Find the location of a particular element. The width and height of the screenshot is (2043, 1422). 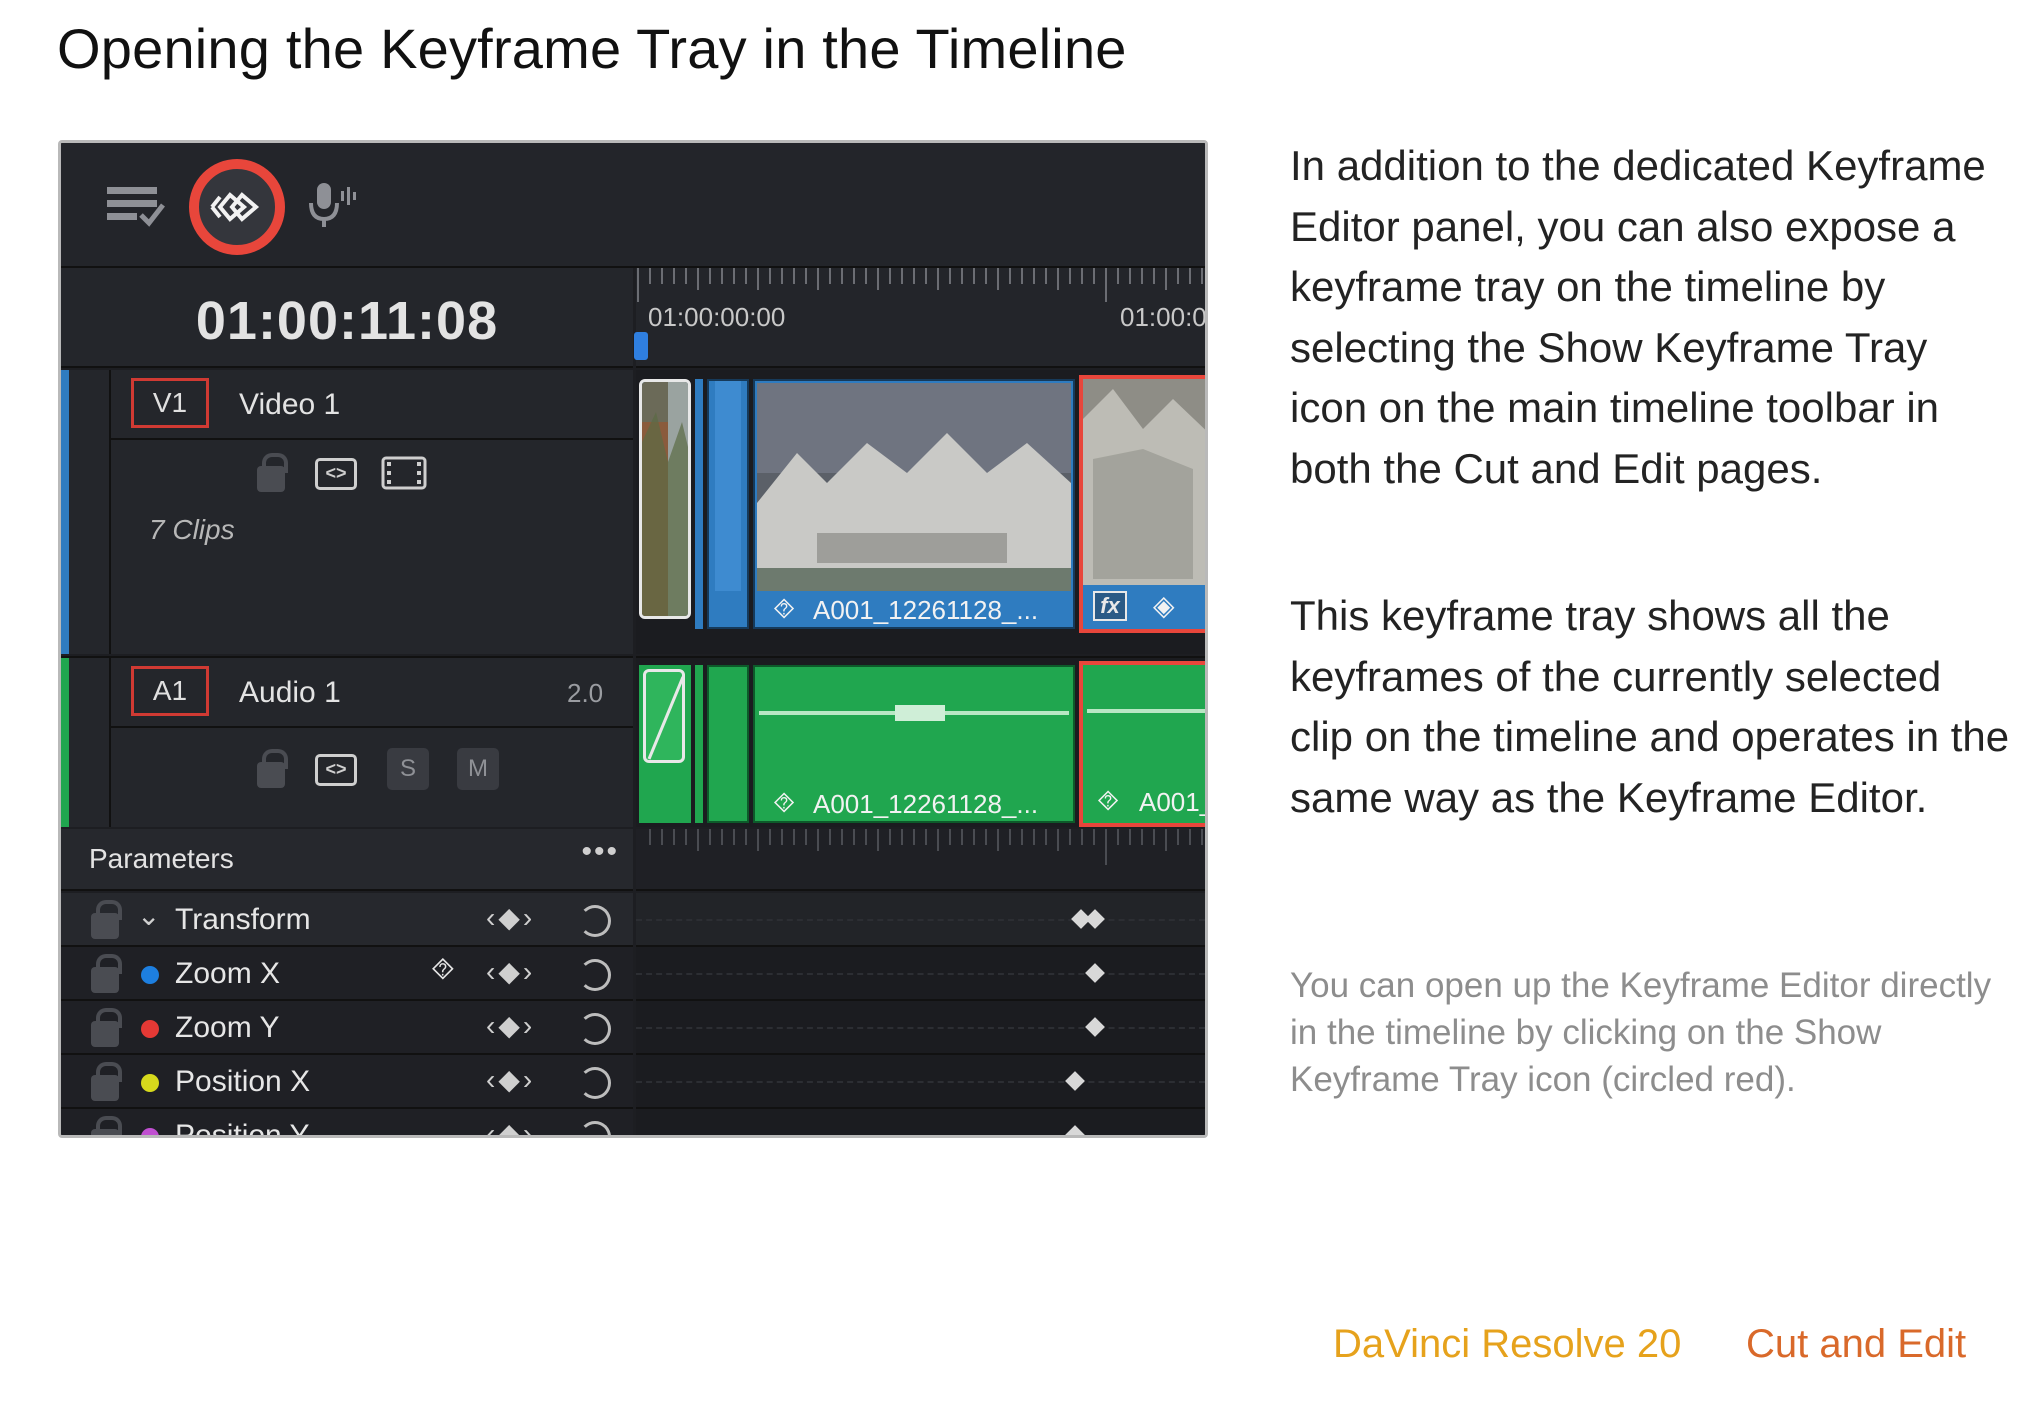

audio-clip-small is located at coordinates (665, 744).